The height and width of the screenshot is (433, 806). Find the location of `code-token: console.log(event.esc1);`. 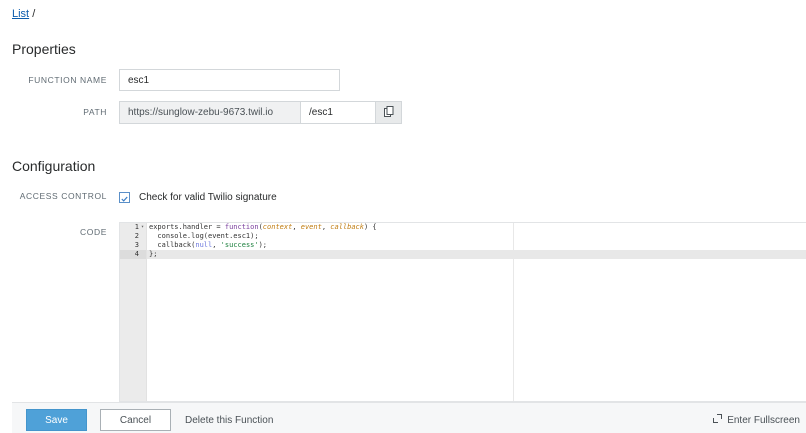

code-token: console.log(event.esc1); is located at coordinates (204, 236).